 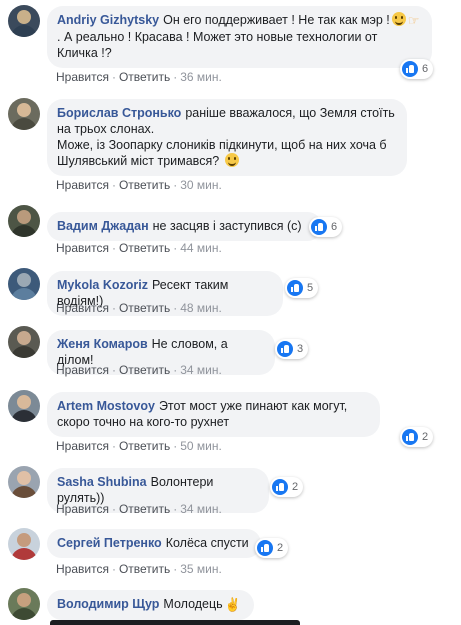 What do you see at coordinates (201, 77) in the screenshot?
I see `comment-time: 36 мин.` at bounding box center [201, 77].